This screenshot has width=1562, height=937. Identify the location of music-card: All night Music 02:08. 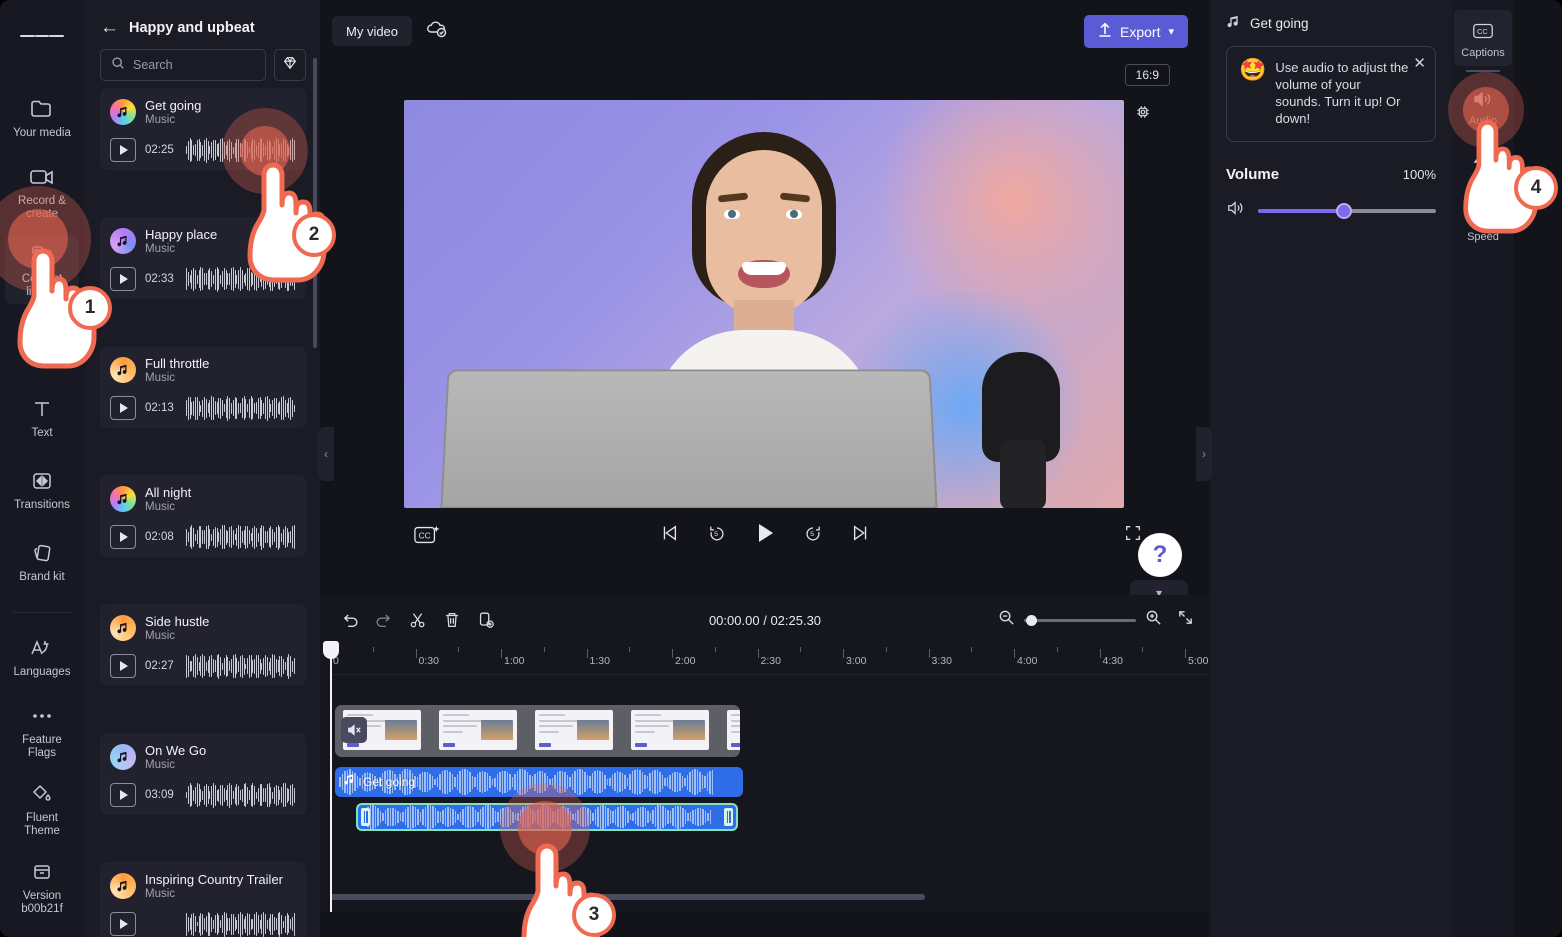
(203, 516).